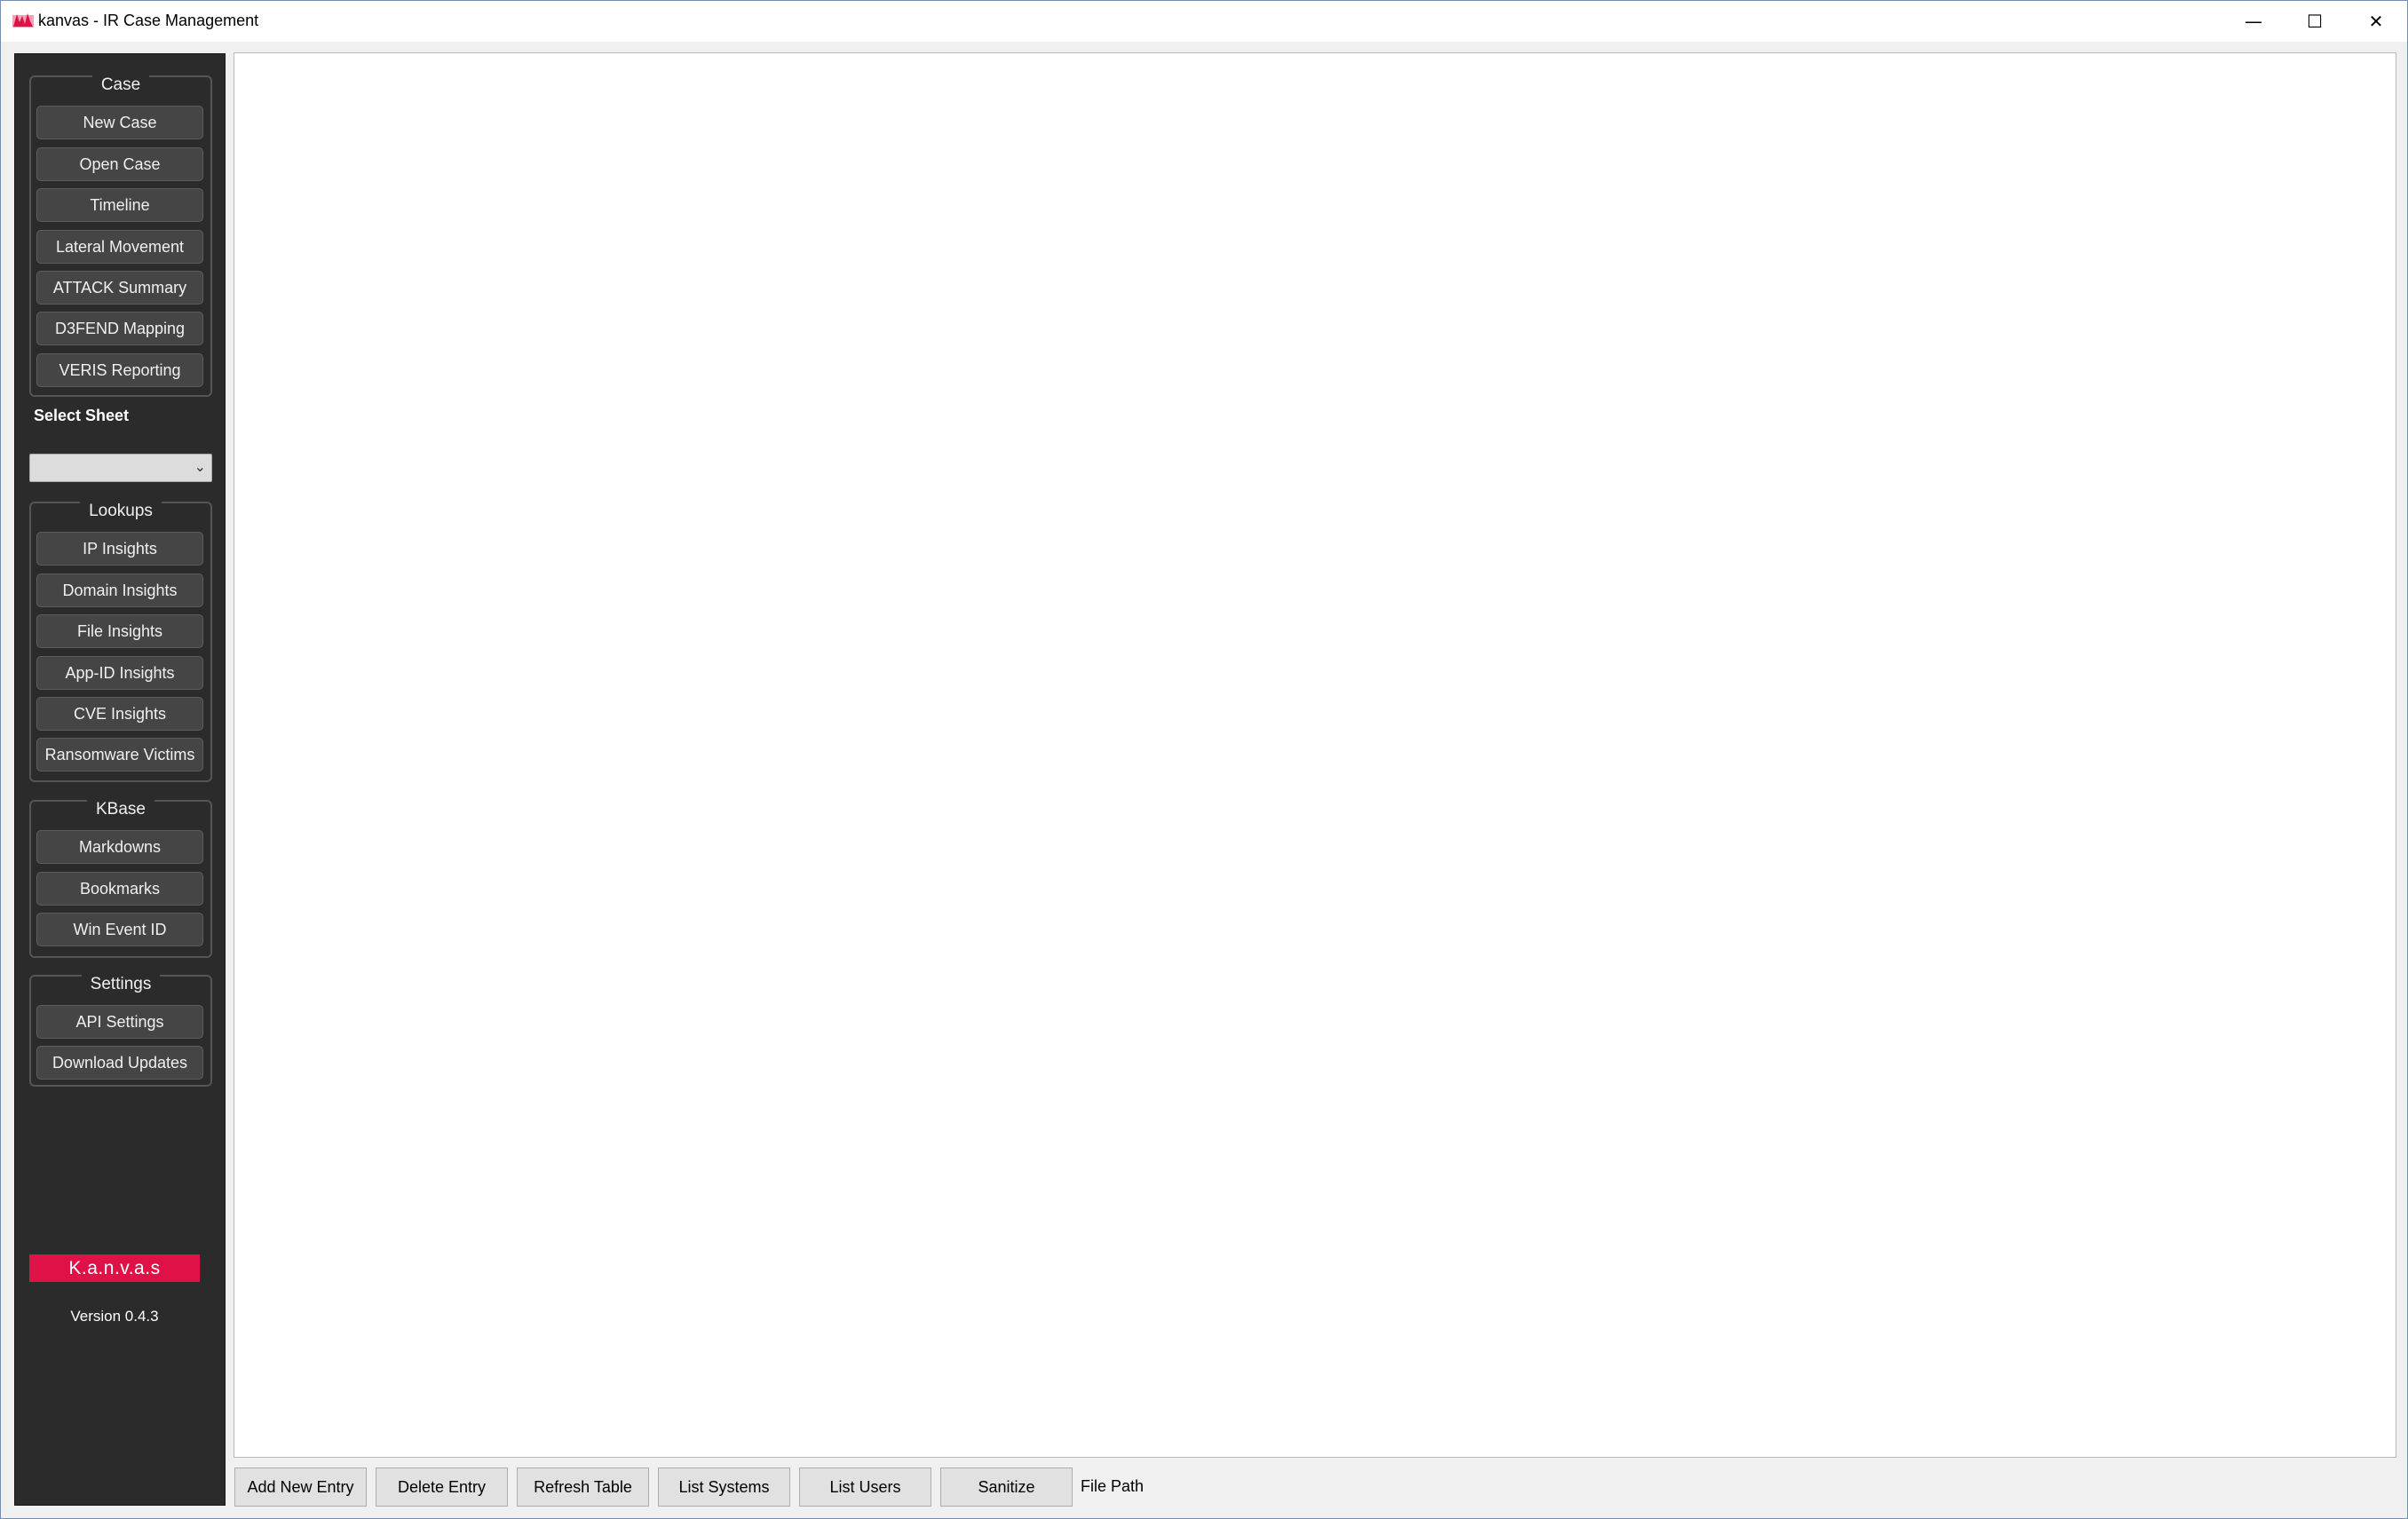 The height and width of the screenshot is (1519, 2408). Describe the element at coordinates (1204, 21) in the screenshot. I see `title-bar: kanvas - IR Case Management — ☐ ✕` at that location.